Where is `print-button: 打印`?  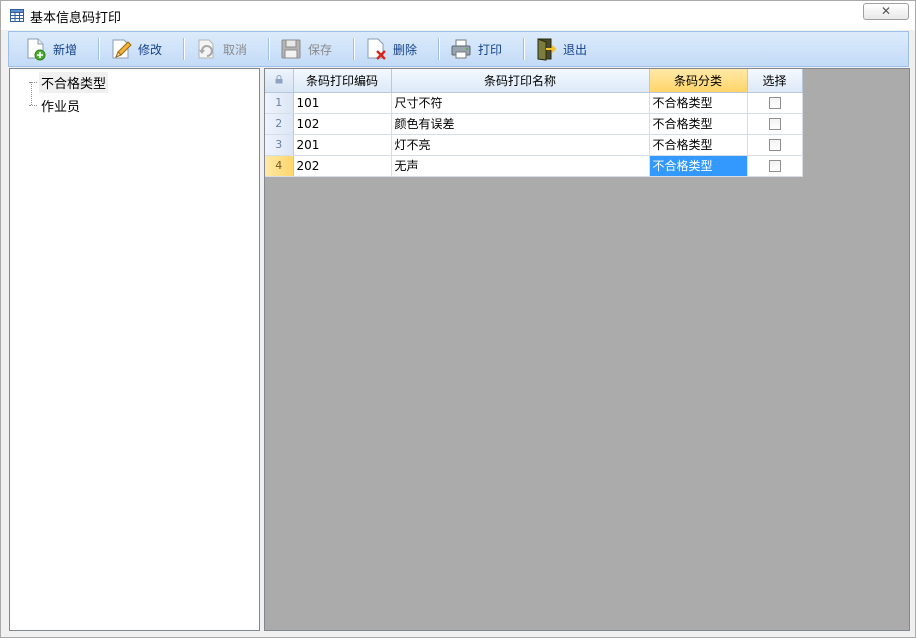 print-button: 打印 is located at coordinates (476, 49).